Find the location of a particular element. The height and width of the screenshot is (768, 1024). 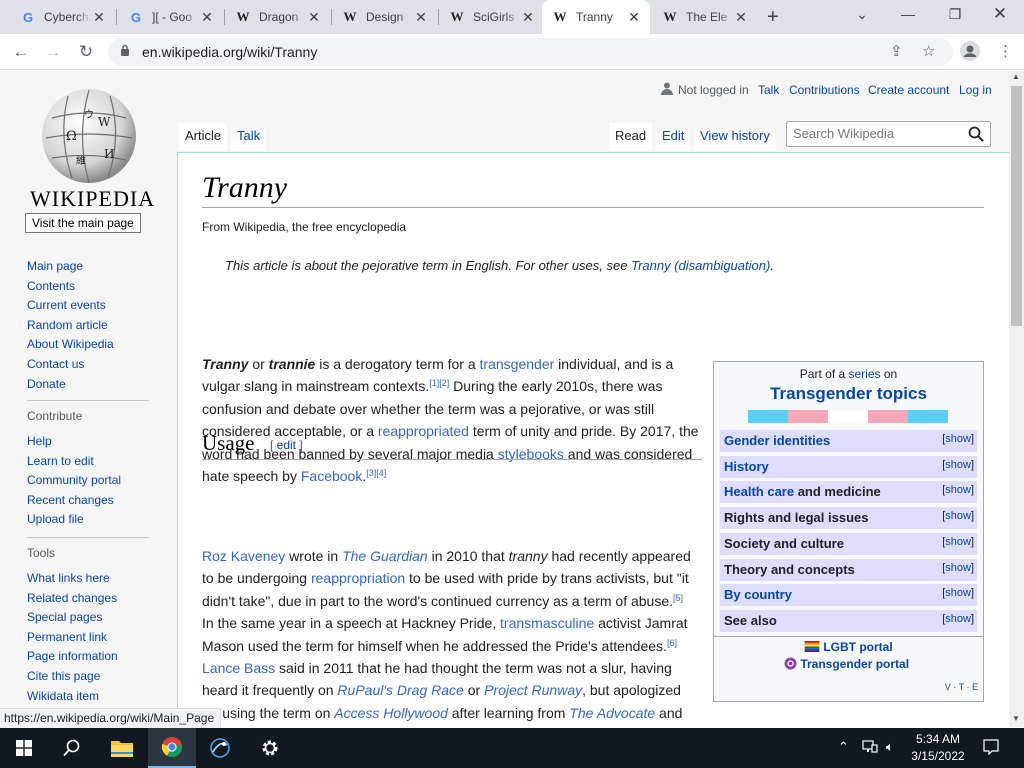

sidebar-item-special-pages: Special pages is located at coordinates (72, 618).